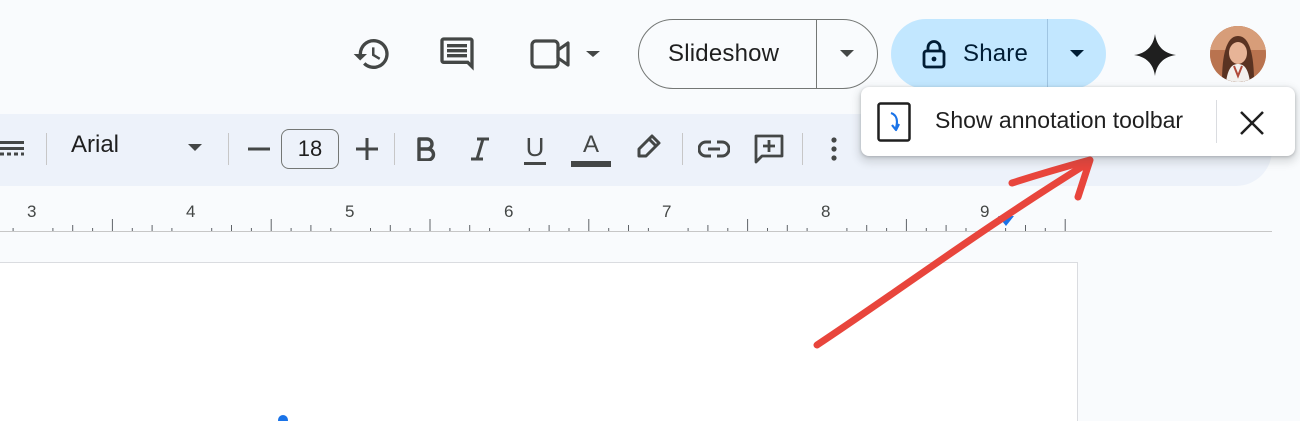 This screenshot has height=421, width=1300. What do you see at coordinates (826, 211) in the screenshot?
I see `ruler-mark: 8` at bounding box center [826, 211].